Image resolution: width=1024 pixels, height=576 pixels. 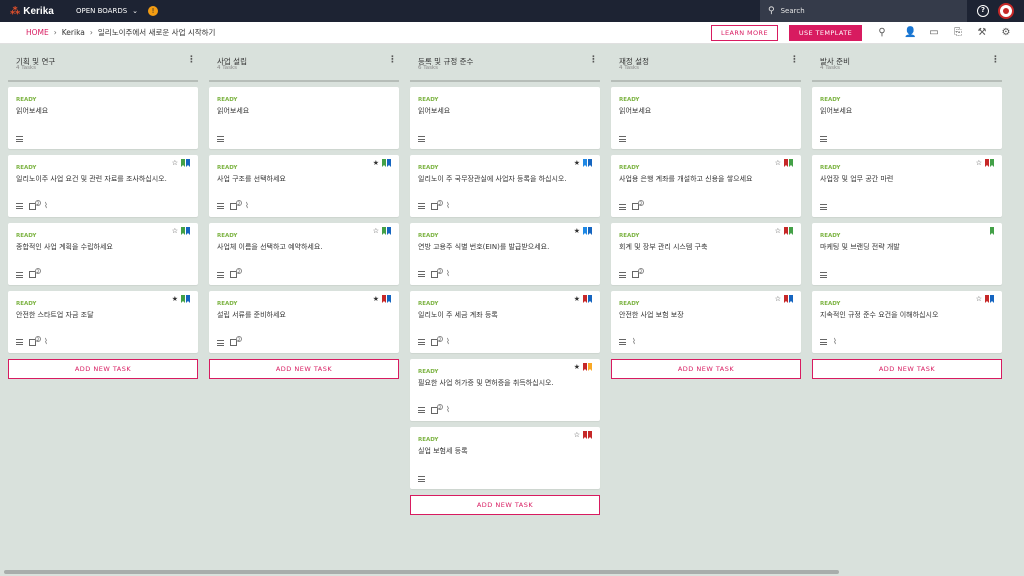 What do you see at coordinates (103, 315) in the screenshot?
I see `task-title: 안전한 스타트업 자금 조달` at bounding box center [103, 315].